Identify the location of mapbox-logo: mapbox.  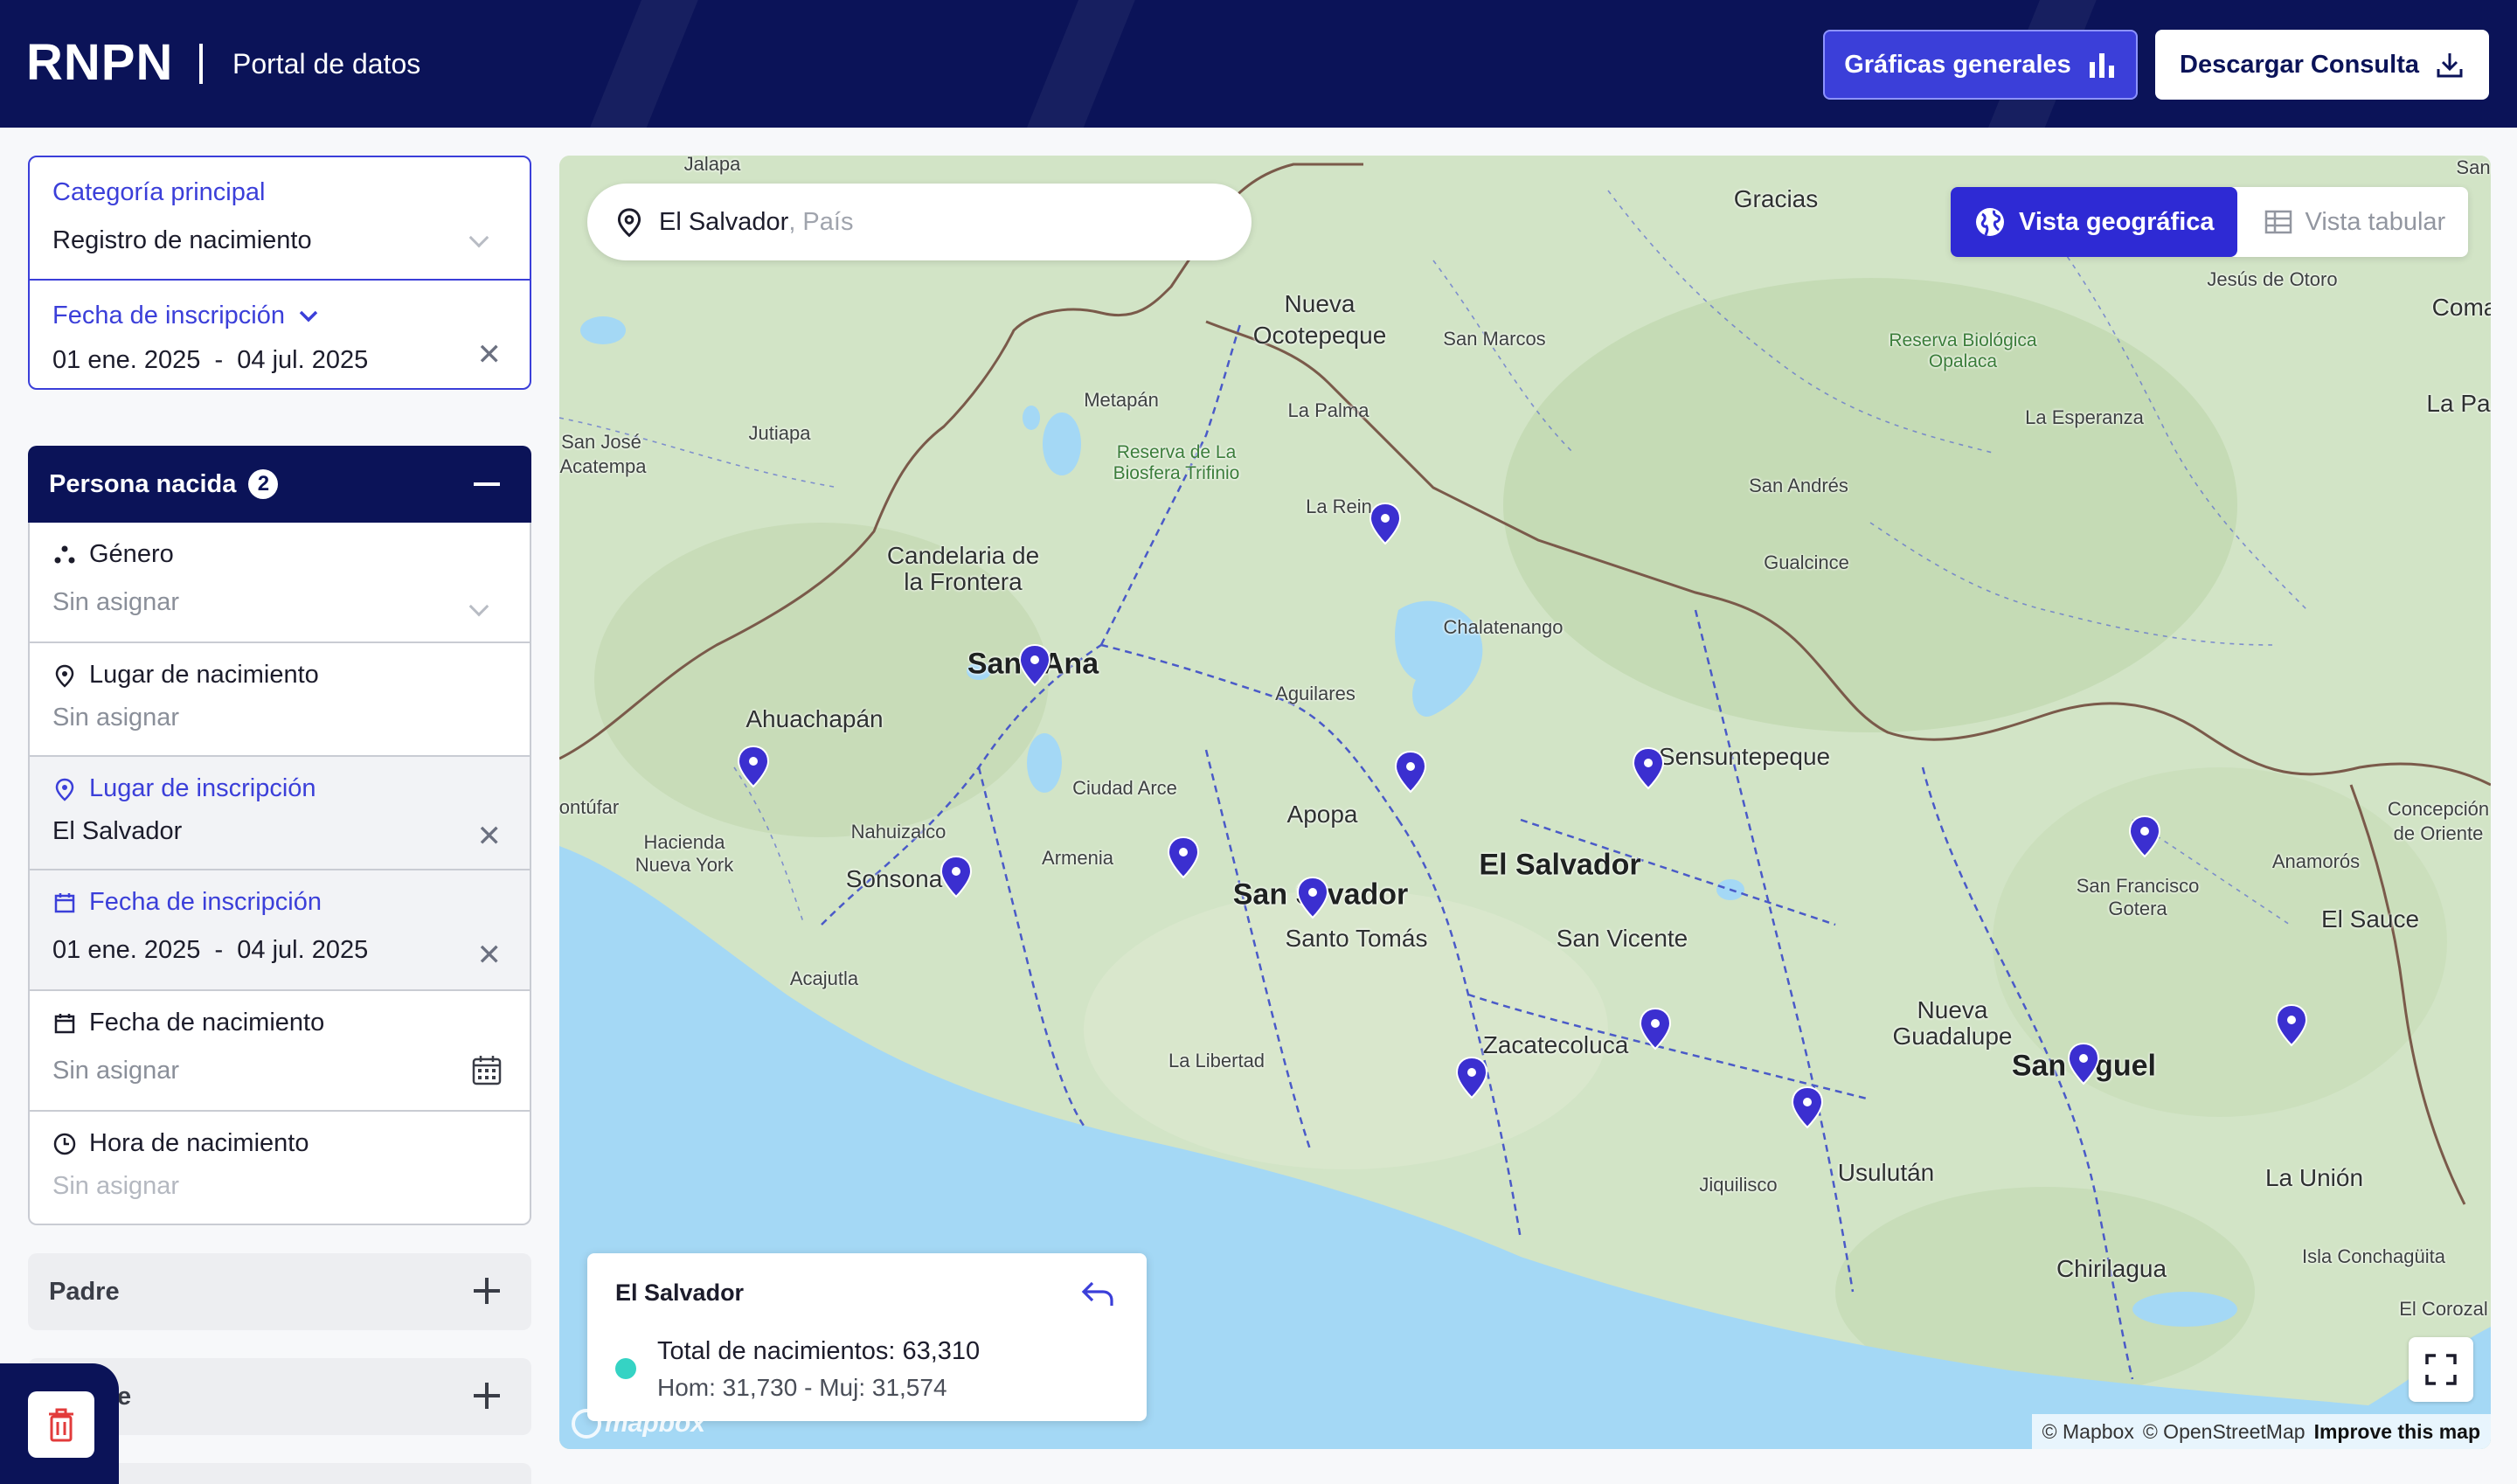
(638, 1424).